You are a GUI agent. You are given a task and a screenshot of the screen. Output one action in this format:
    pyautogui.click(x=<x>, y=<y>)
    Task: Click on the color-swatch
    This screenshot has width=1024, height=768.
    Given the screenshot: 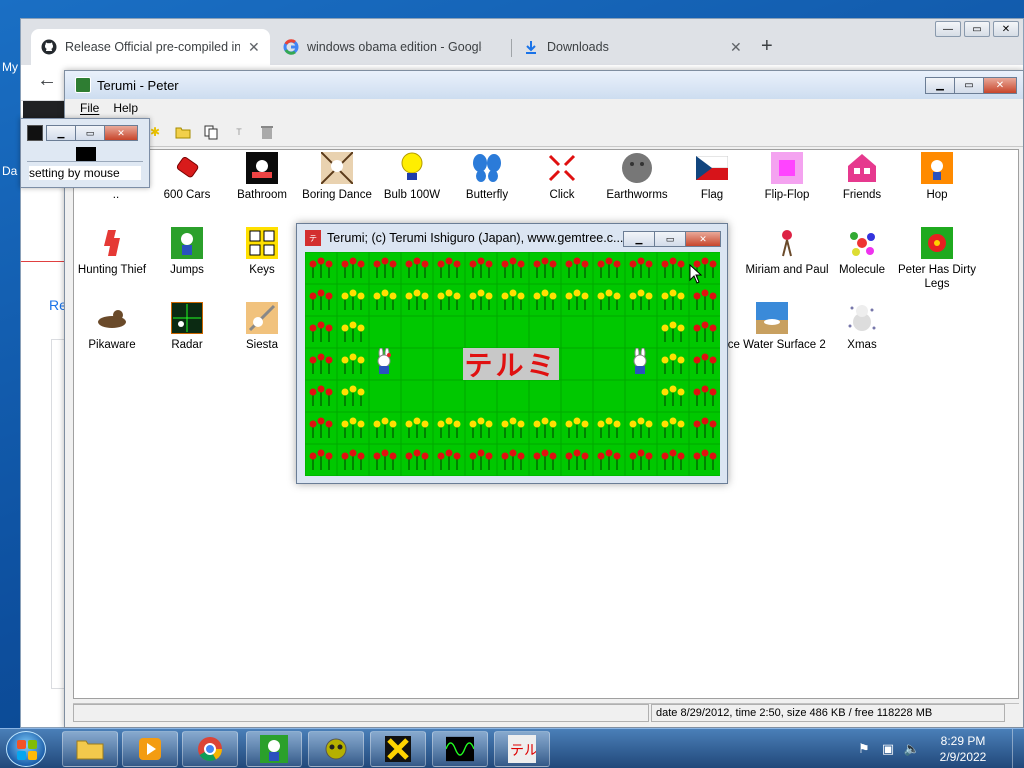 What is the action you would take?
    pyautogui.click(x=86, y=154)
    